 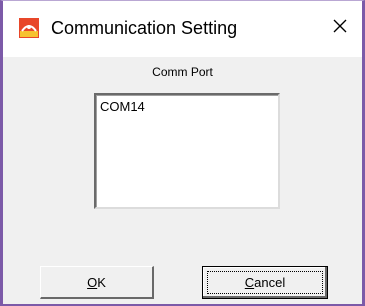 What do you see at coordinates (92, 282) in the screenshot?
I see `ok-mnemonic: O` at bounding box center [92, 282].